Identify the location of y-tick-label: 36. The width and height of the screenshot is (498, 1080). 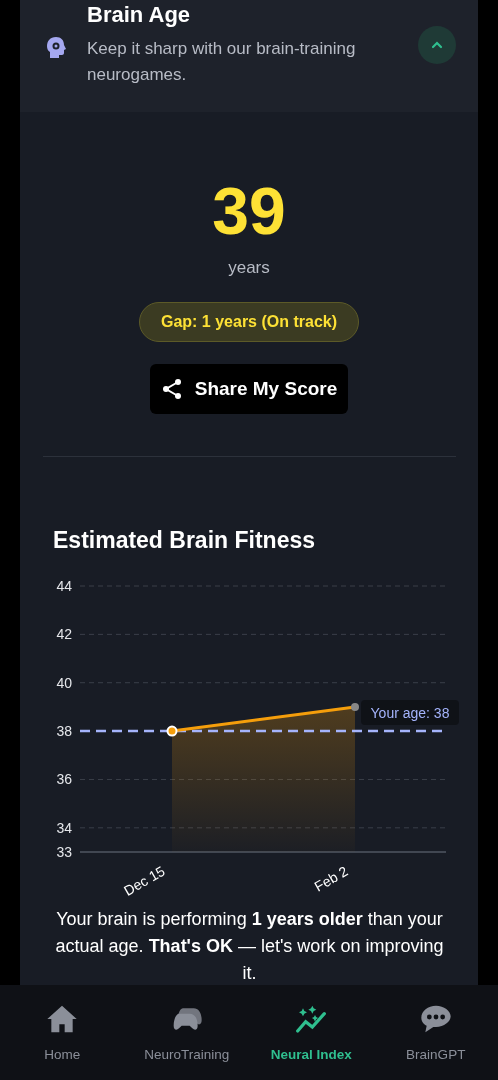
(64, 779).